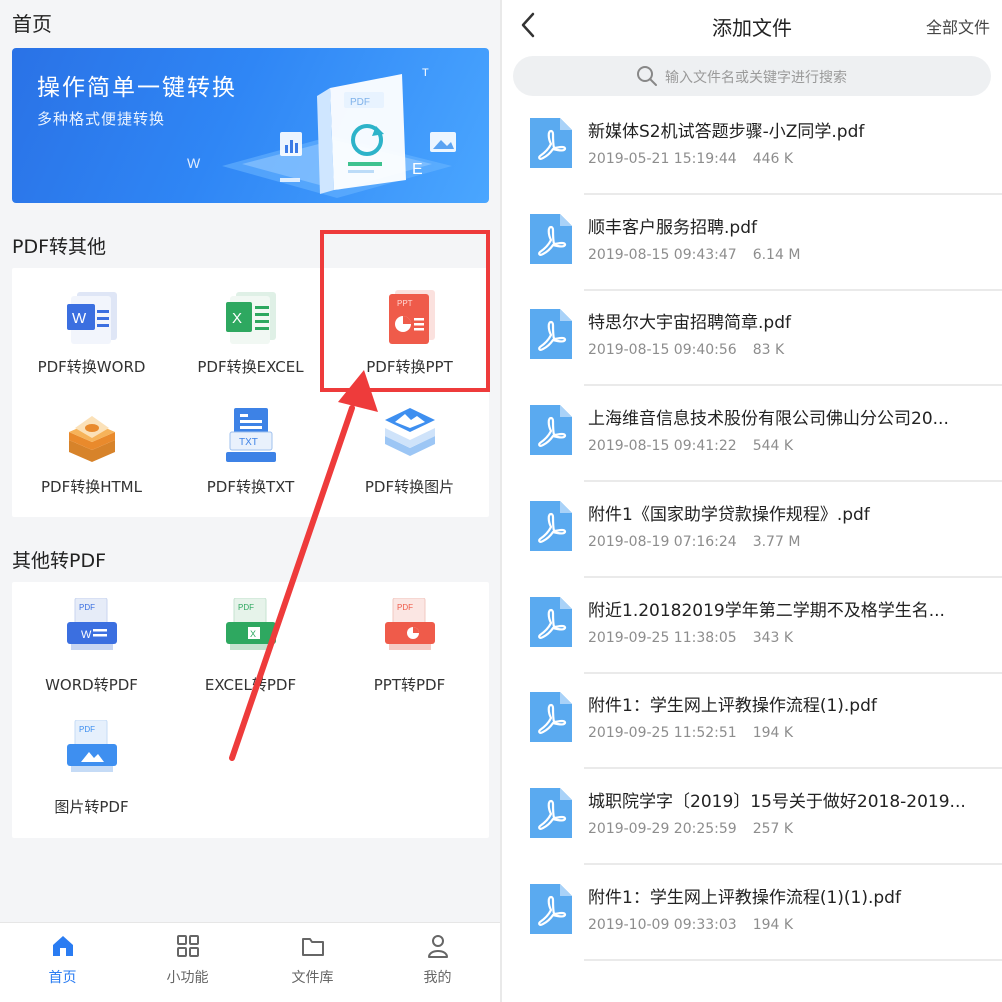  Describe the element at coordinates (409, 624) in the screenshot. I see `ppt-printer-icon: PDF` at that location.